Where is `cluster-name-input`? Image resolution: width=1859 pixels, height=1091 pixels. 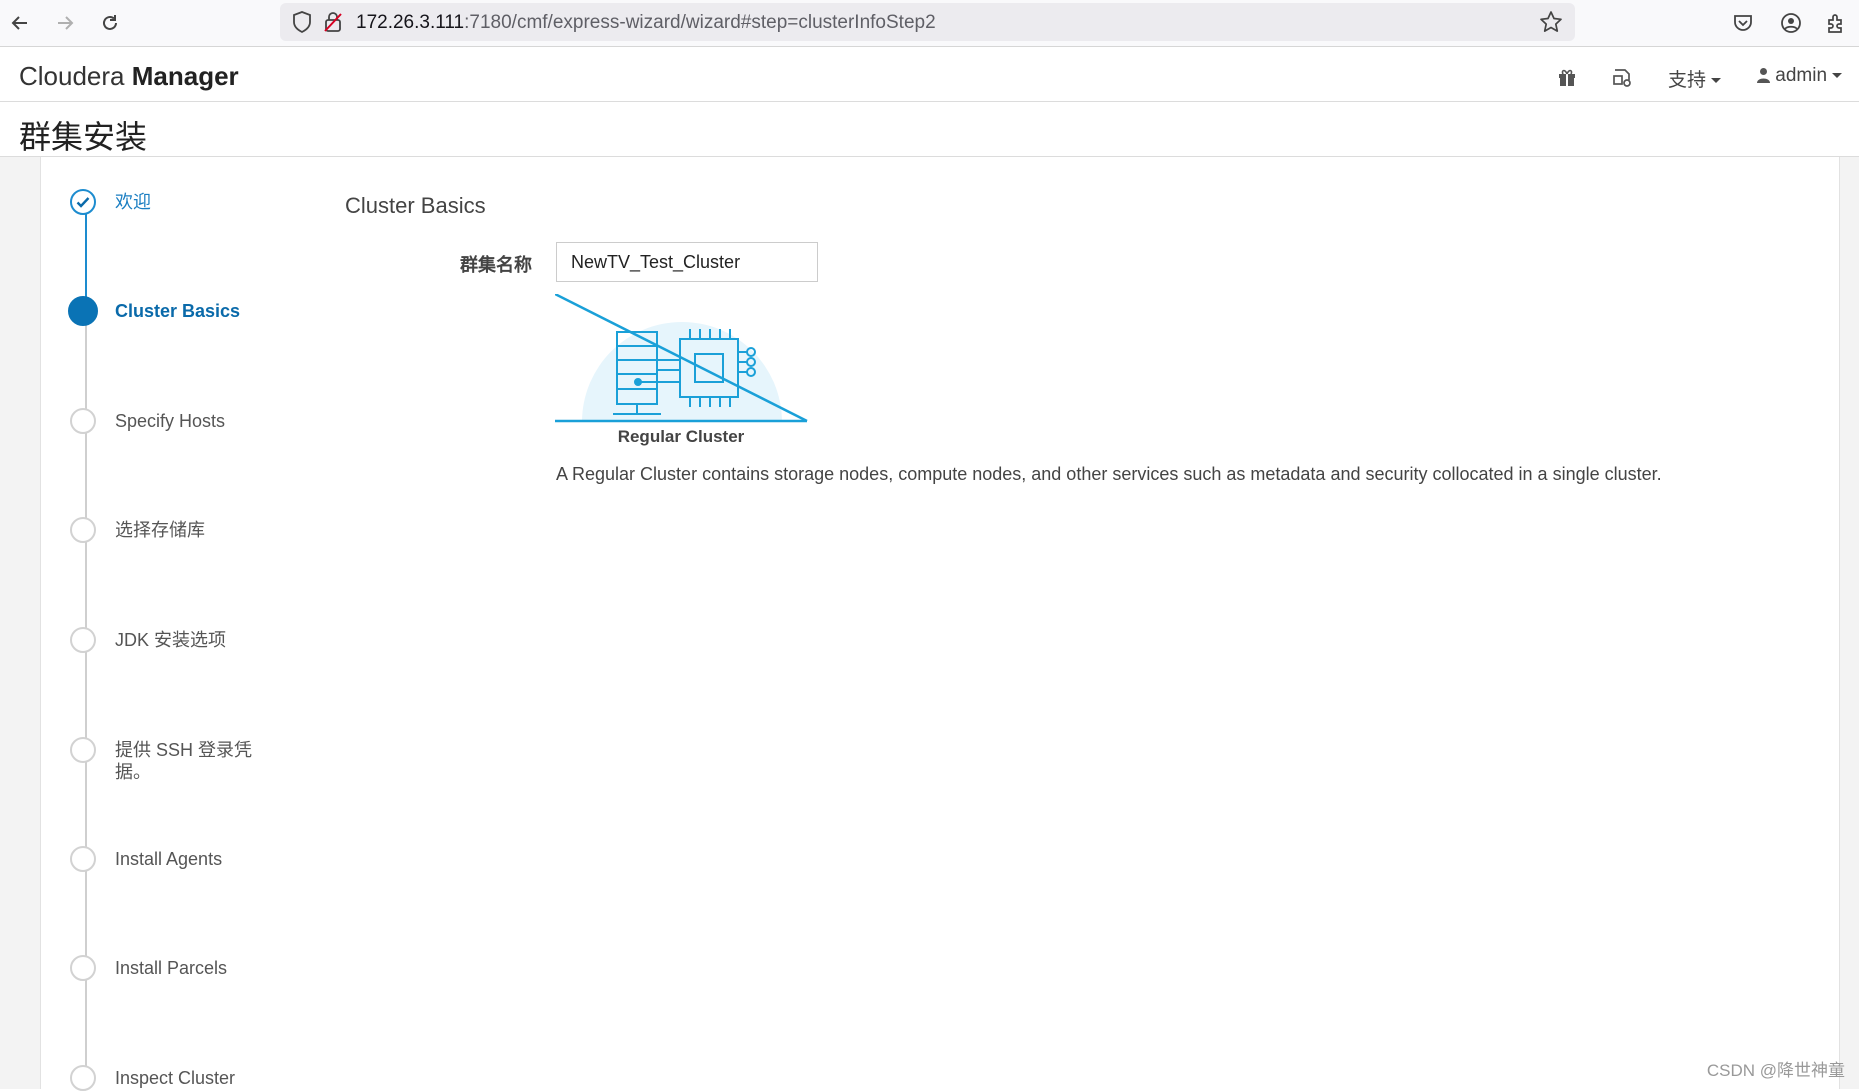 cluster-name-input is located at coordinates (687, 262).